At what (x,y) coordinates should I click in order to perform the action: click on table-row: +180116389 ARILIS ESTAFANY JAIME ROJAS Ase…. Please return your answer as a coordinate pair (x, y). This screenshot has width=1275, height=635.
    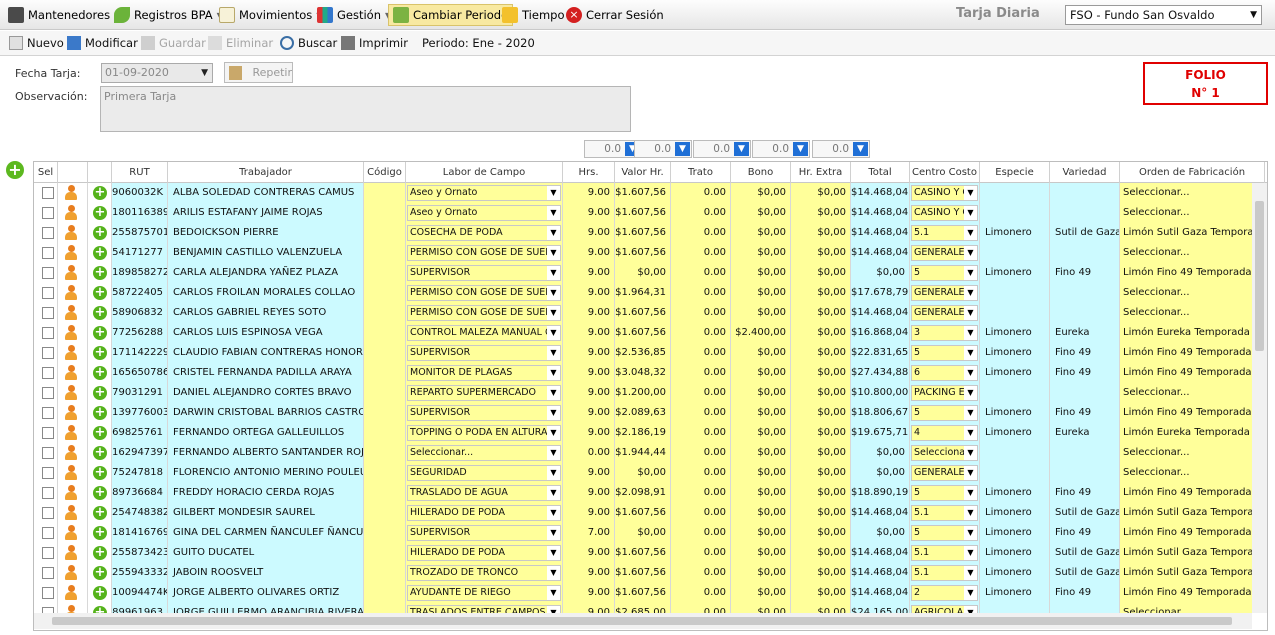
    Looking at the image, I should click on (643, 213).